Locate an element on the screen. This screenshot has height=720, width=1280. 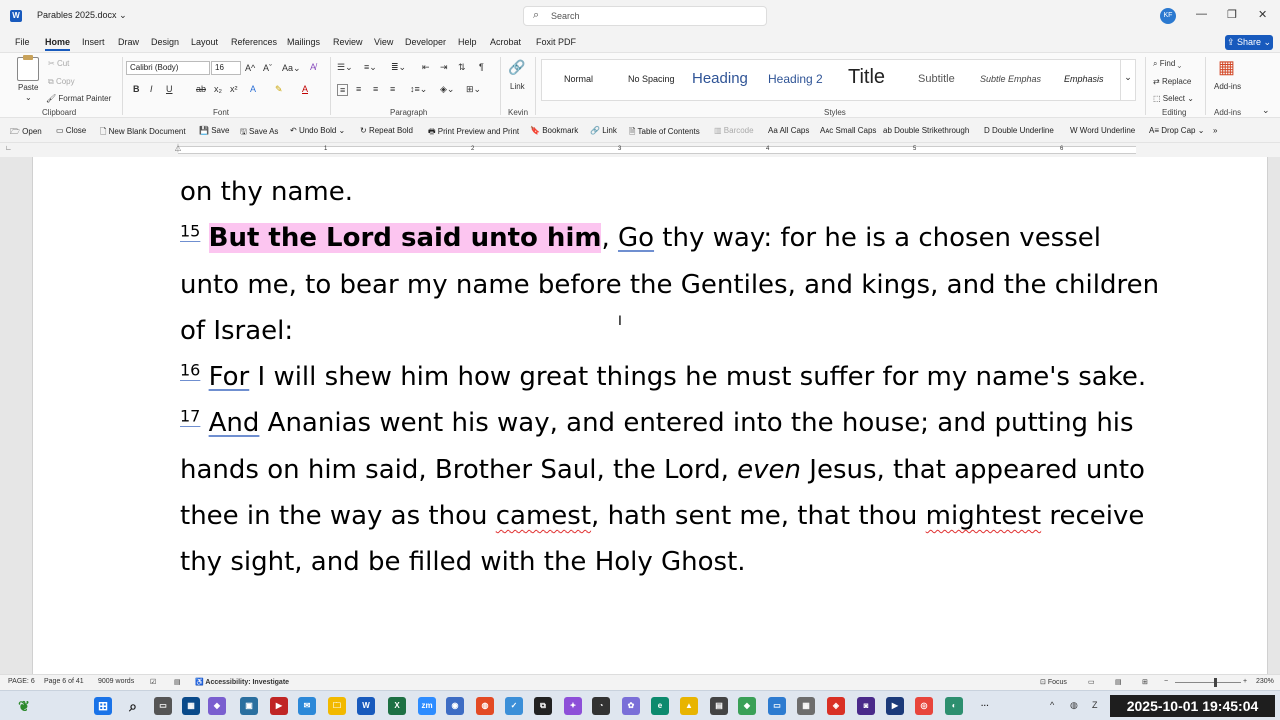
verse-link: For is located at coordinates (229, 377).